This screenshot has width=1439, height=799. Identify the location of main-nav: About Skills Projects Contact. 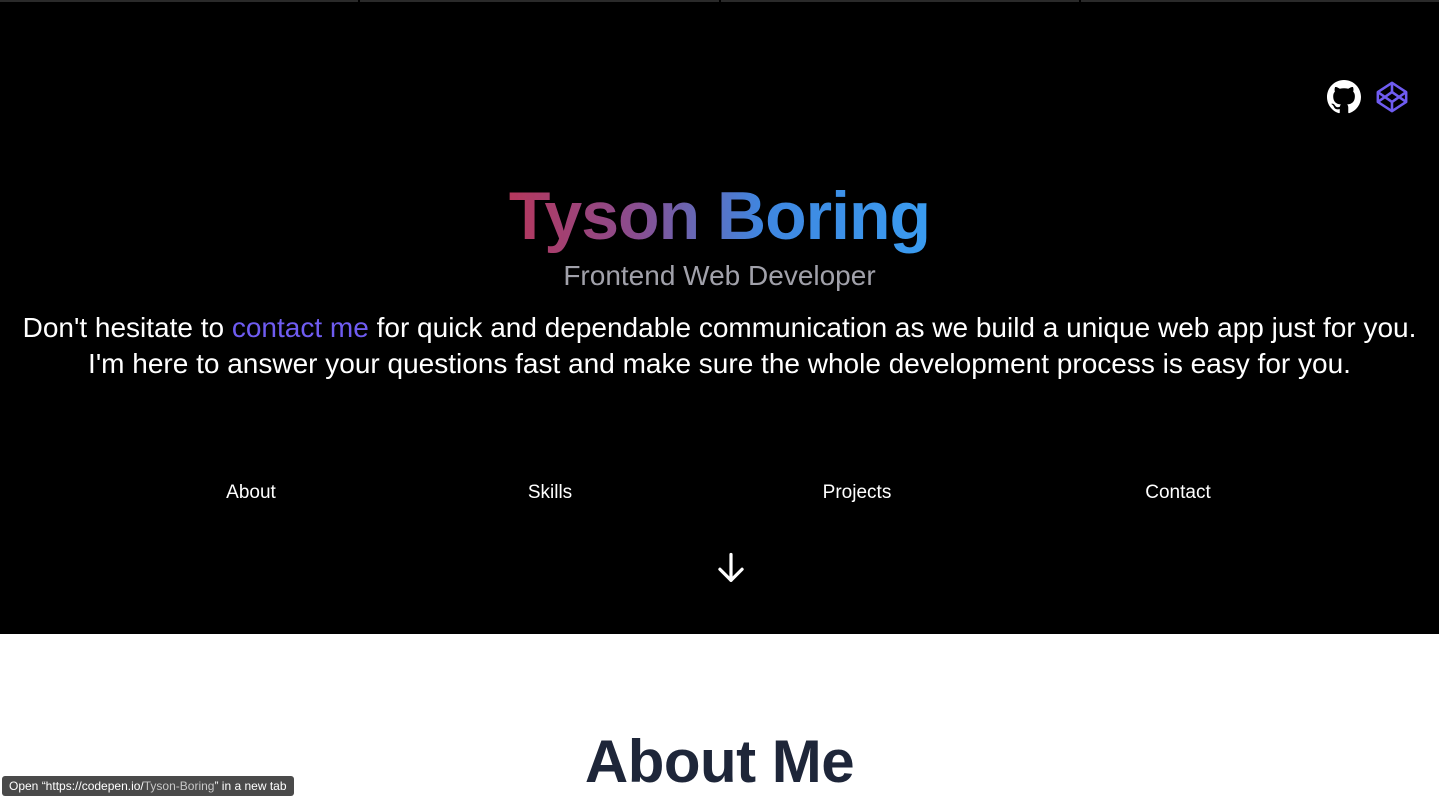
(719, 493).